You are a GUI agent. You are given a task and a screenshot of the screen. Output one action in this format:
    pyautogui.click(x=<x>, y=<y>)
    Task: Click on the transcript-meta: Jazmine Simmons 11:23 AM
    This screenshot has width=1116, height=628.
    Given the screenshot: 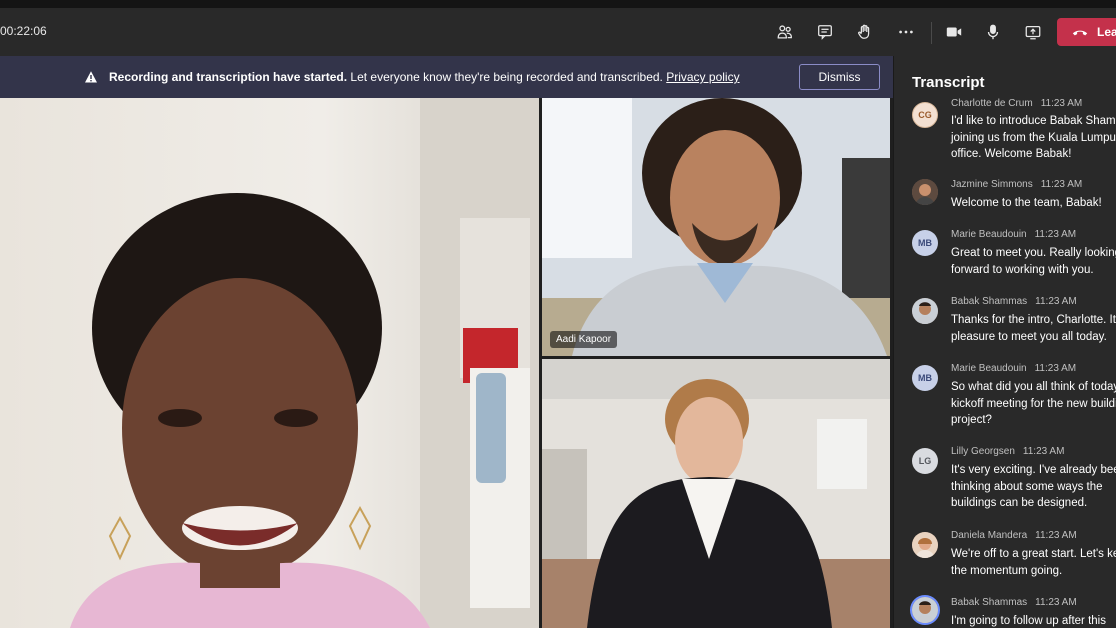 What is the action you would take?
    pyautogui.click(x=1016, y=184)
    